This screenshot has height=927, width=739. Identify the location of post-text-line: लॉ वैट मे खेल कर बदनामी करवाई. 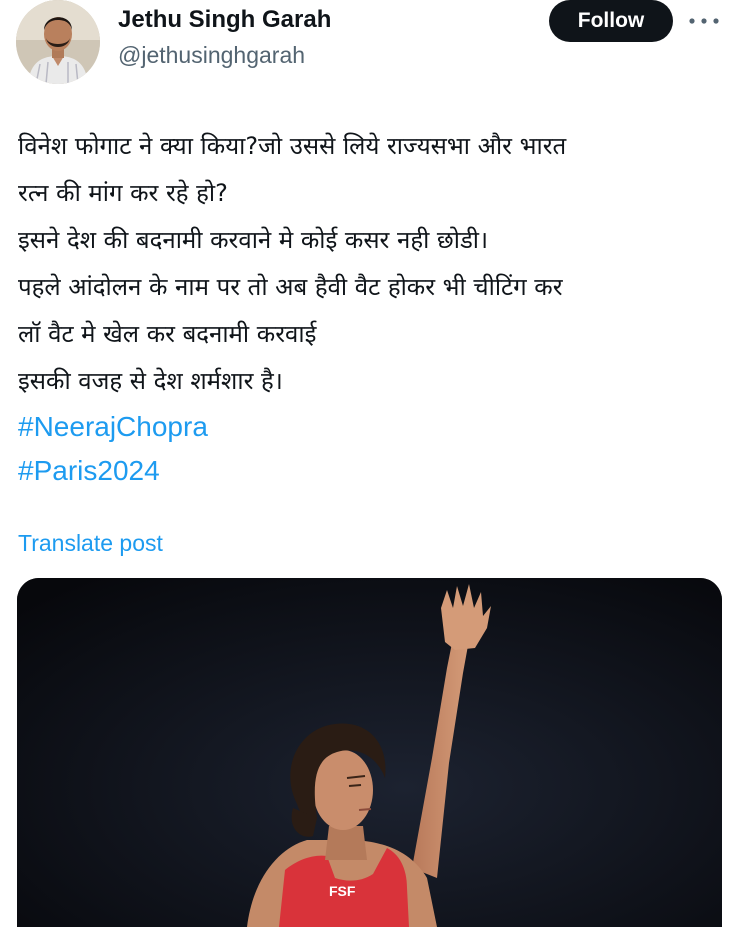
(167, 334).